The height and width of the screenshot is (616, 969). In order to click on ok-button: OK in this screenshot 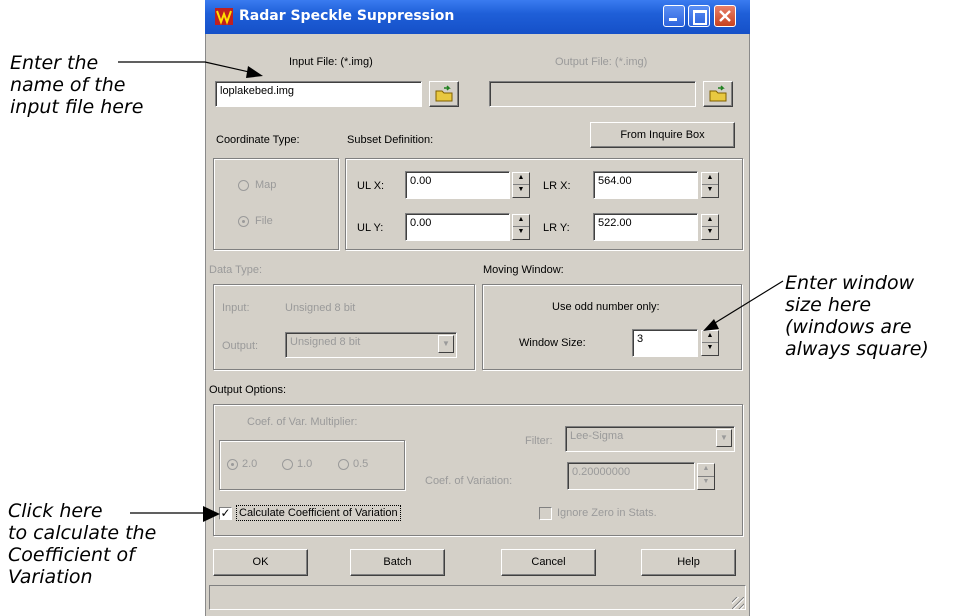, I will do `click(260, 562)`.